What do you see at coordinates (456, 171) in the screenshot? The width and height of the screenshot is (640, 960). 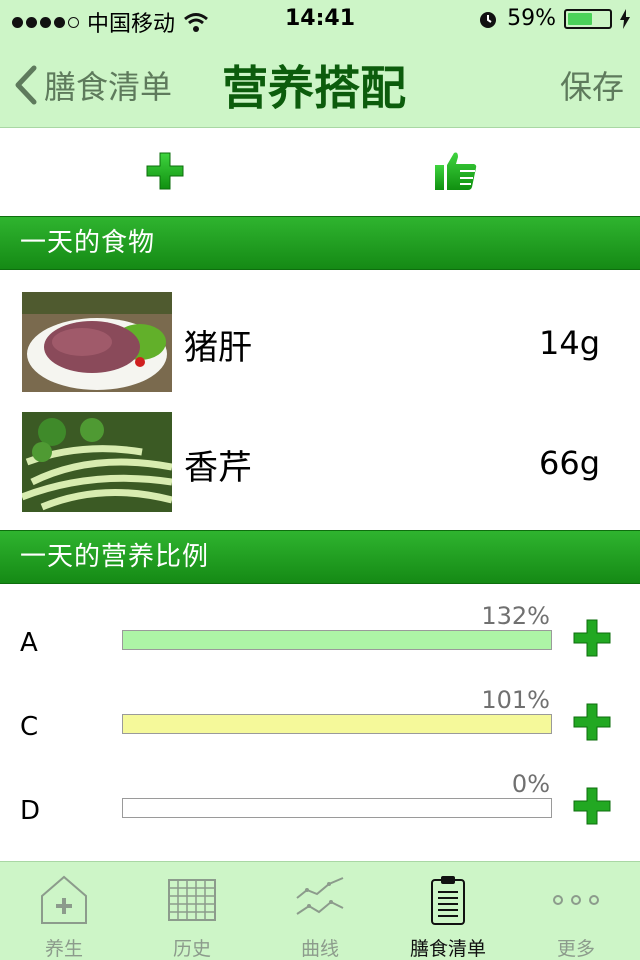 I see `thumbs-up-icon` at bounding box center [456, 171].